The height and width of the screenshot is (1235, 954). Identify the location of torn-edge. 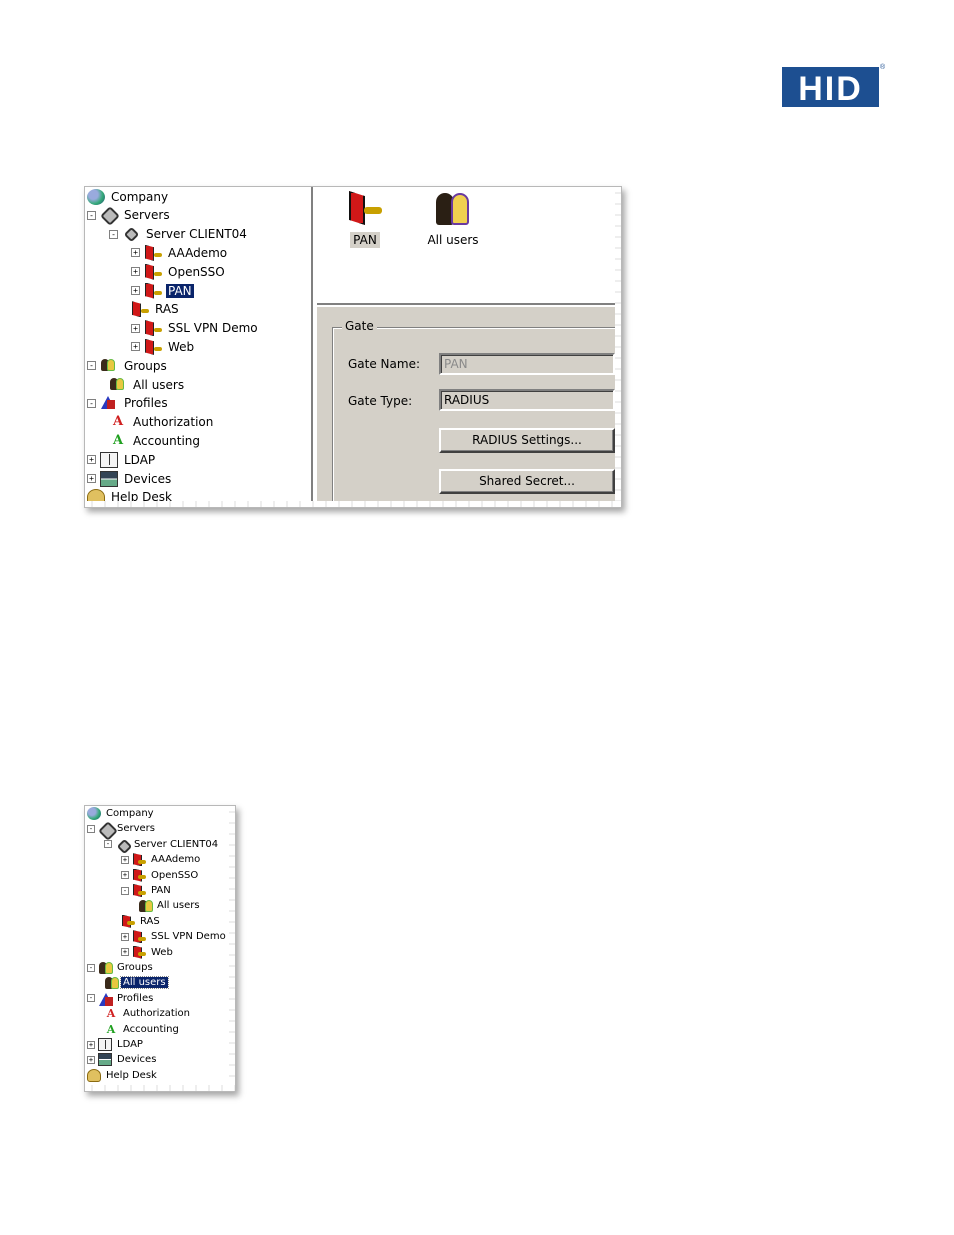
(160, 1088).